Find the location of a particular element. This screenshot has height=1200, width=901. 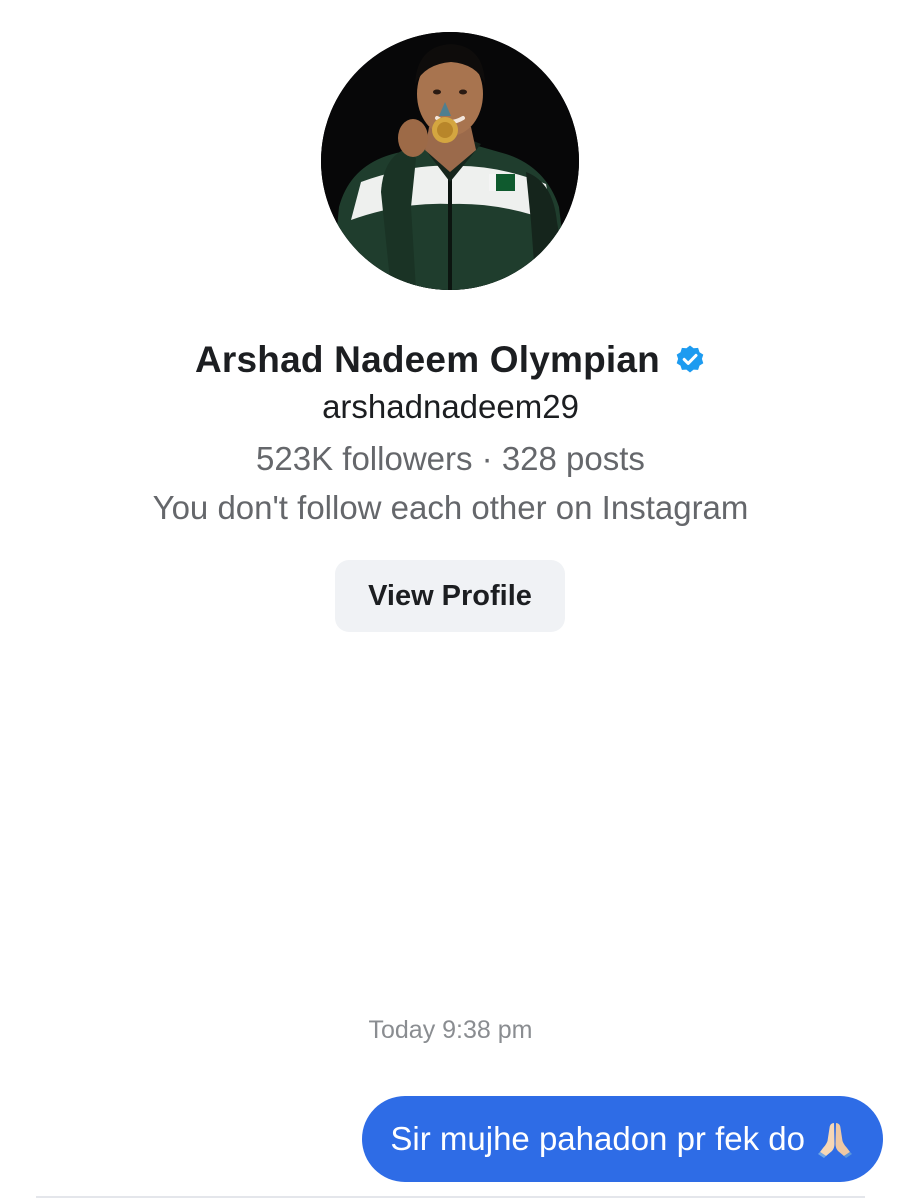

profile-stats: 523K followers · 328 posts is located at coordinates (450, 458).